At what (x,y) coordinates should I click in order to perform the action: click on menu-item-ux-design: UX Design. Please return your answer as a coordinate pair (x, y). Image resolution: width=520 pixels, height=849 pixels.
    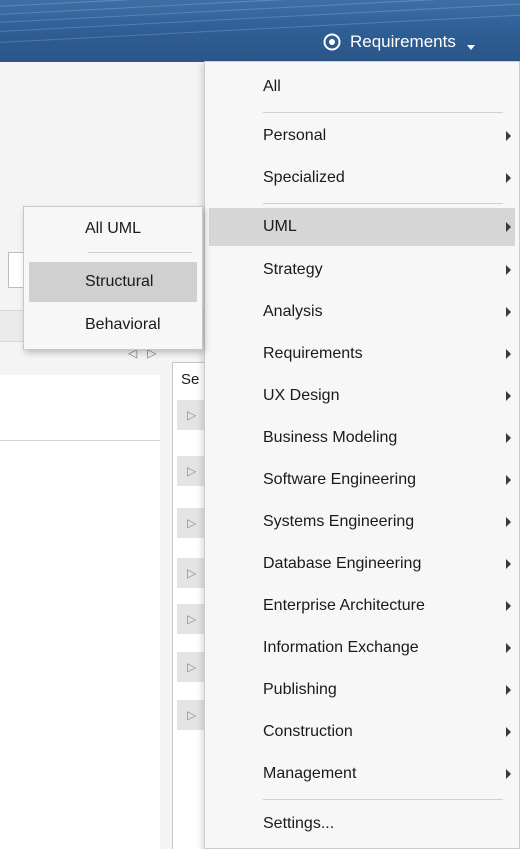
    Looking at the image, I should click on (362, 396).